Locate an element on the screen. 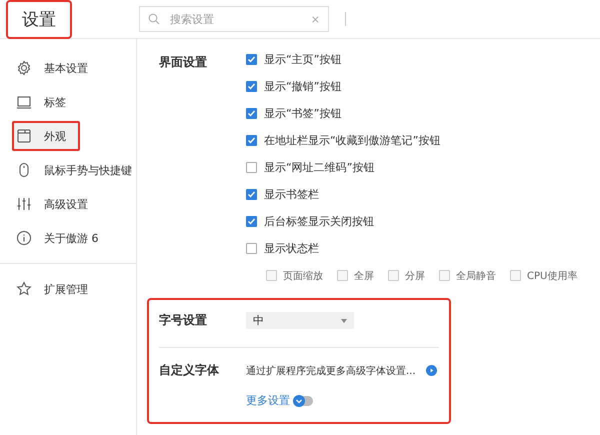 The image size is (600, 435). checkbox-label: 全屏 is located at coordinates (364, 276).